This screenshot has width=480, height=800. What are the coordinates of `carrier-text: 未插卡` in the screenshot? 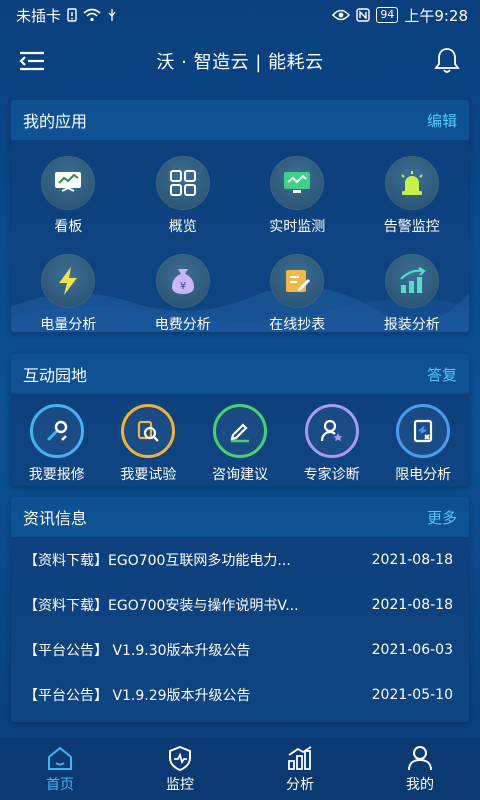 It's located at (39, 15).